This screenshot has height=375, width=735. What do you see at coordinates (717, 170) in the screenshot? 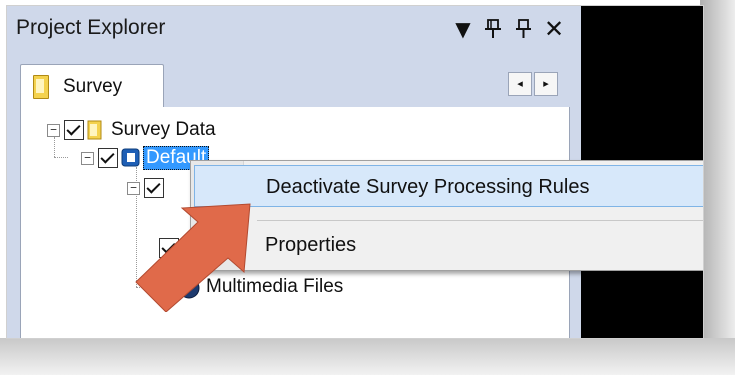
I see `screenshot-shadow-right` at bounding box center [717, 170].